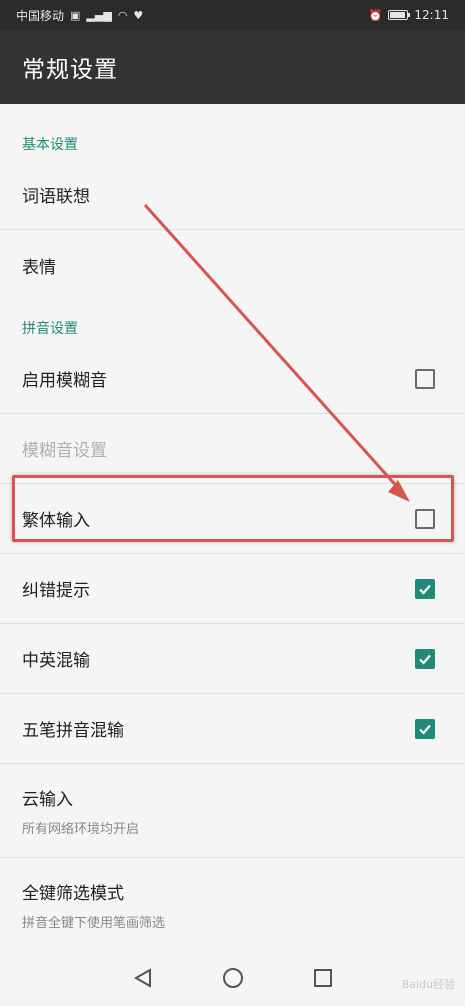 This screenshot has width=465, height=1006. Describe the element at coordinates (232, 811) in the screenshot. I see `cloud-input-item: 云输入 所有网络环境均开启` at that location.